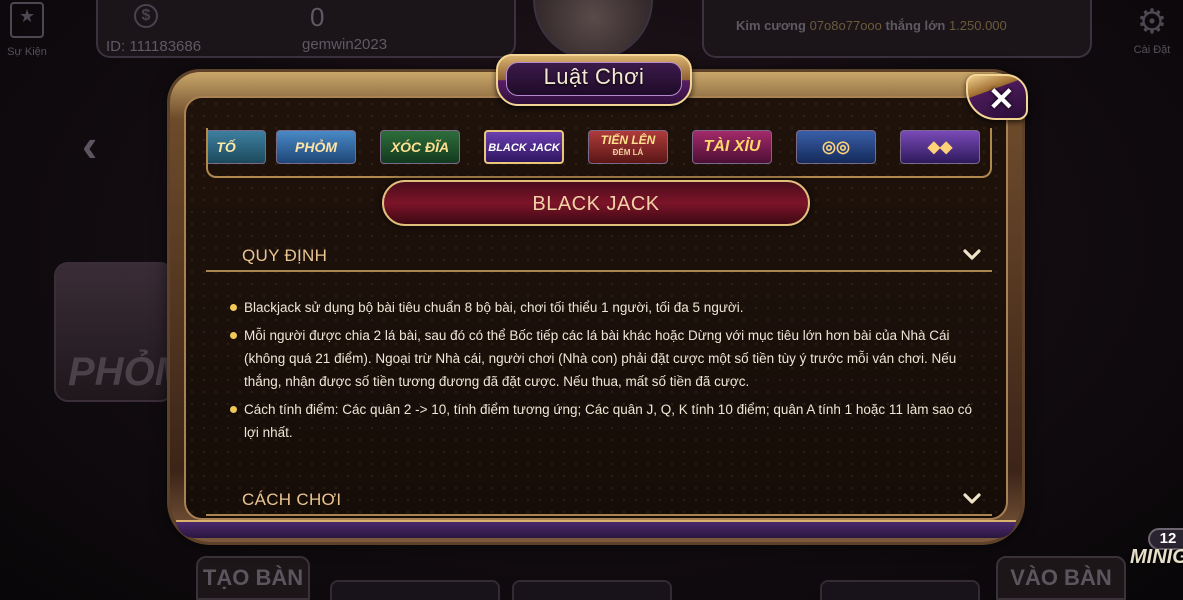 This screenshot has height=600, width=1183. I want to click on selected-game-header: BLACK JACK, so click(596, 203).